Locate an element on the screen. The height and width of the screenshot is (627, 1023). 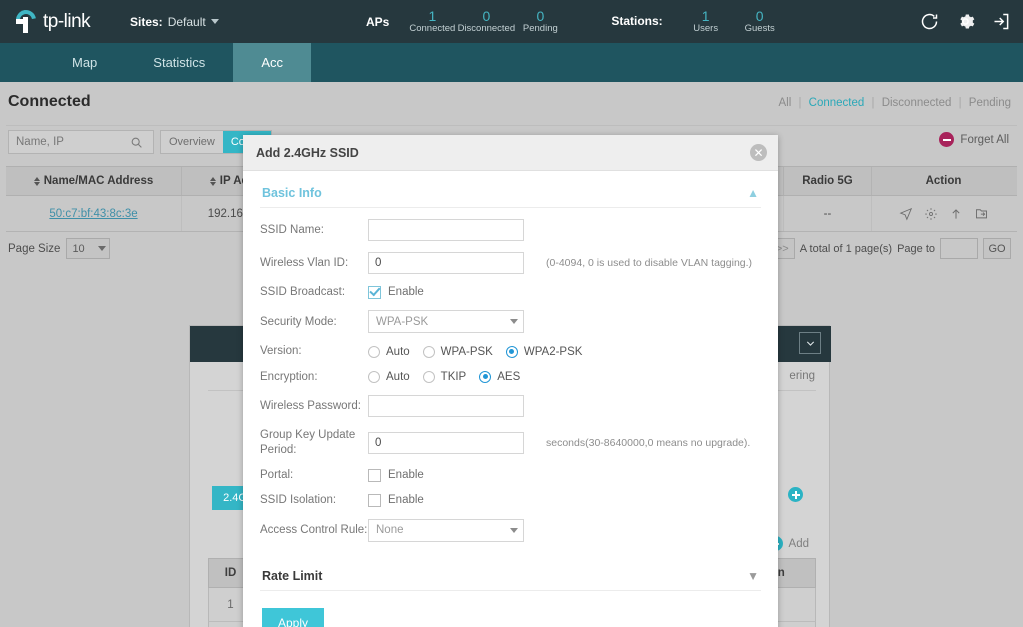
search-input is located at coordinates (67, 142).